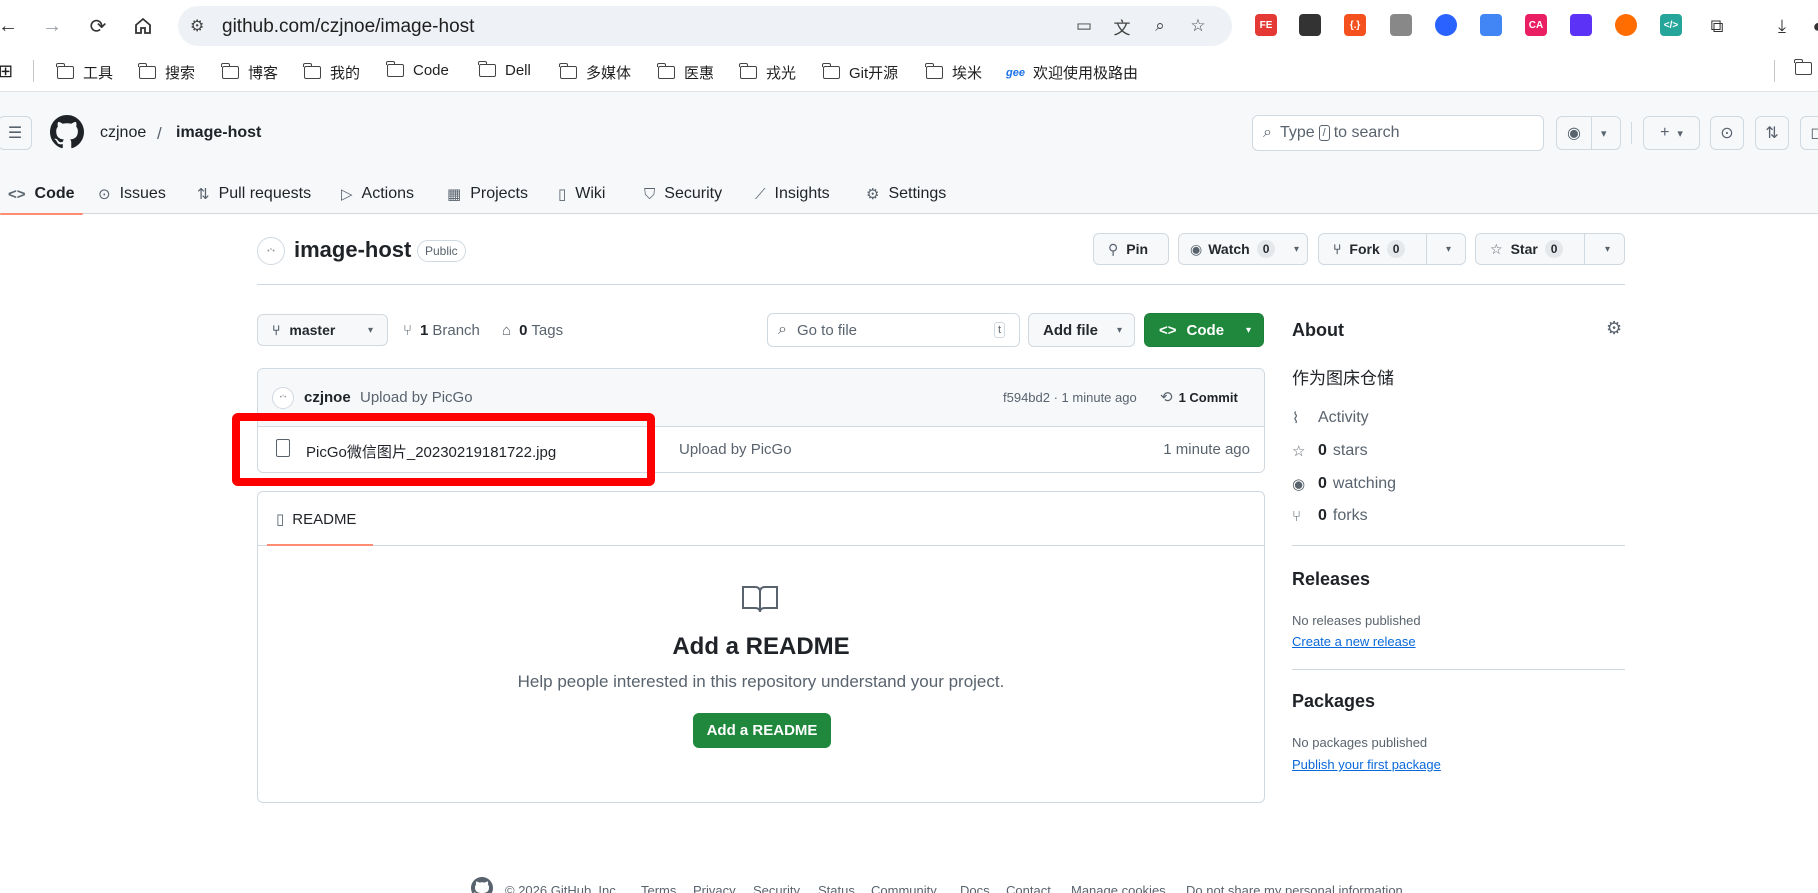 The image size is (1818, 893). What do you see at coordinates (1626, 25) in the screenshot?
I see `extension-capture-icon` at bounding box center [1626, 25].